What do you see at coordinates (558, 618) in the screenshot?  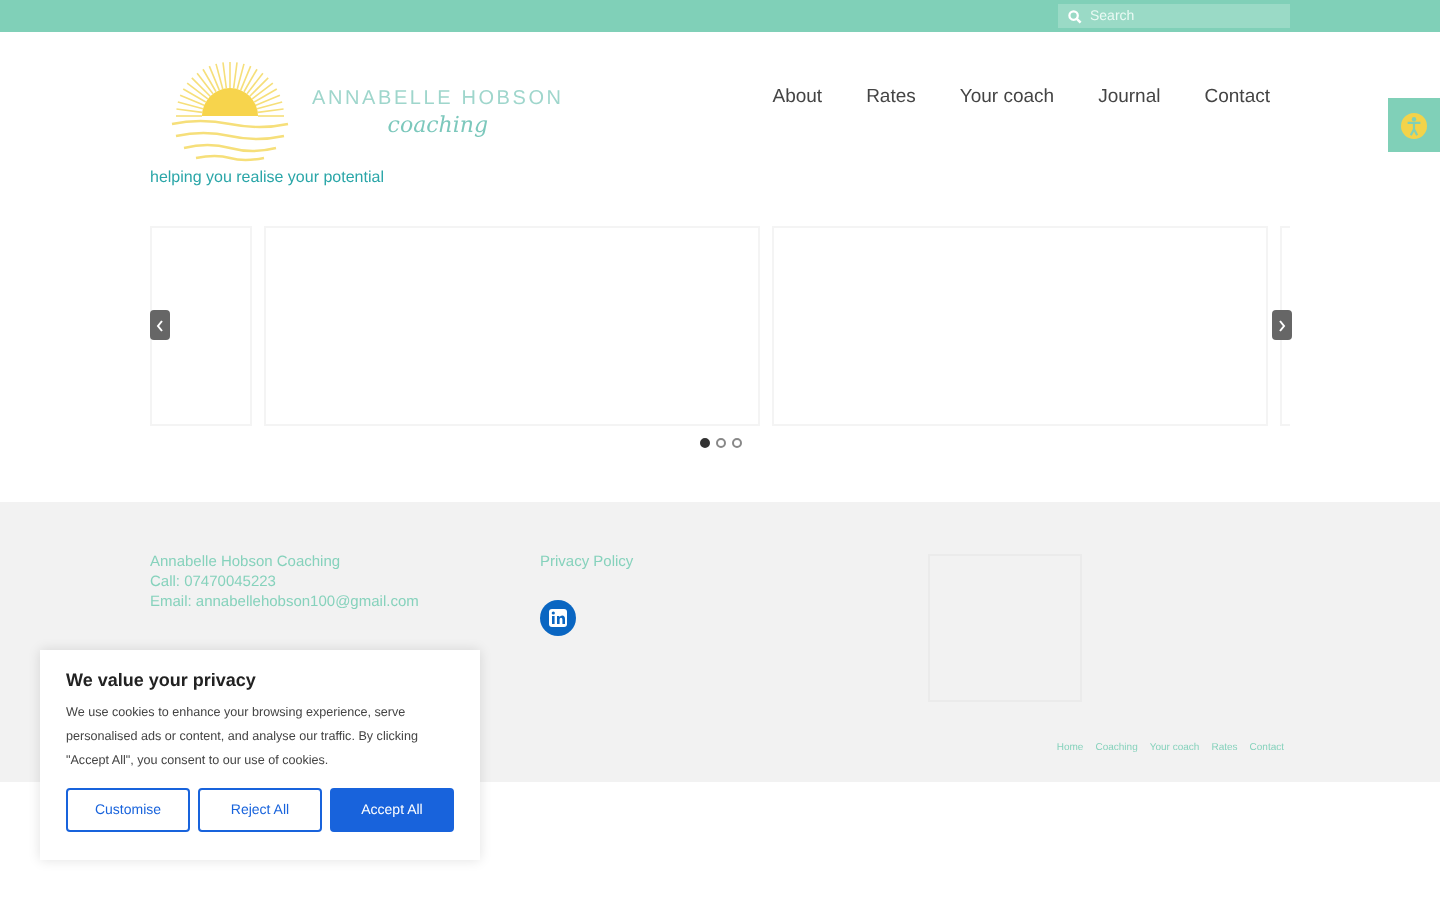 I see `linkedin-icon` at bounding box center [558, 618].